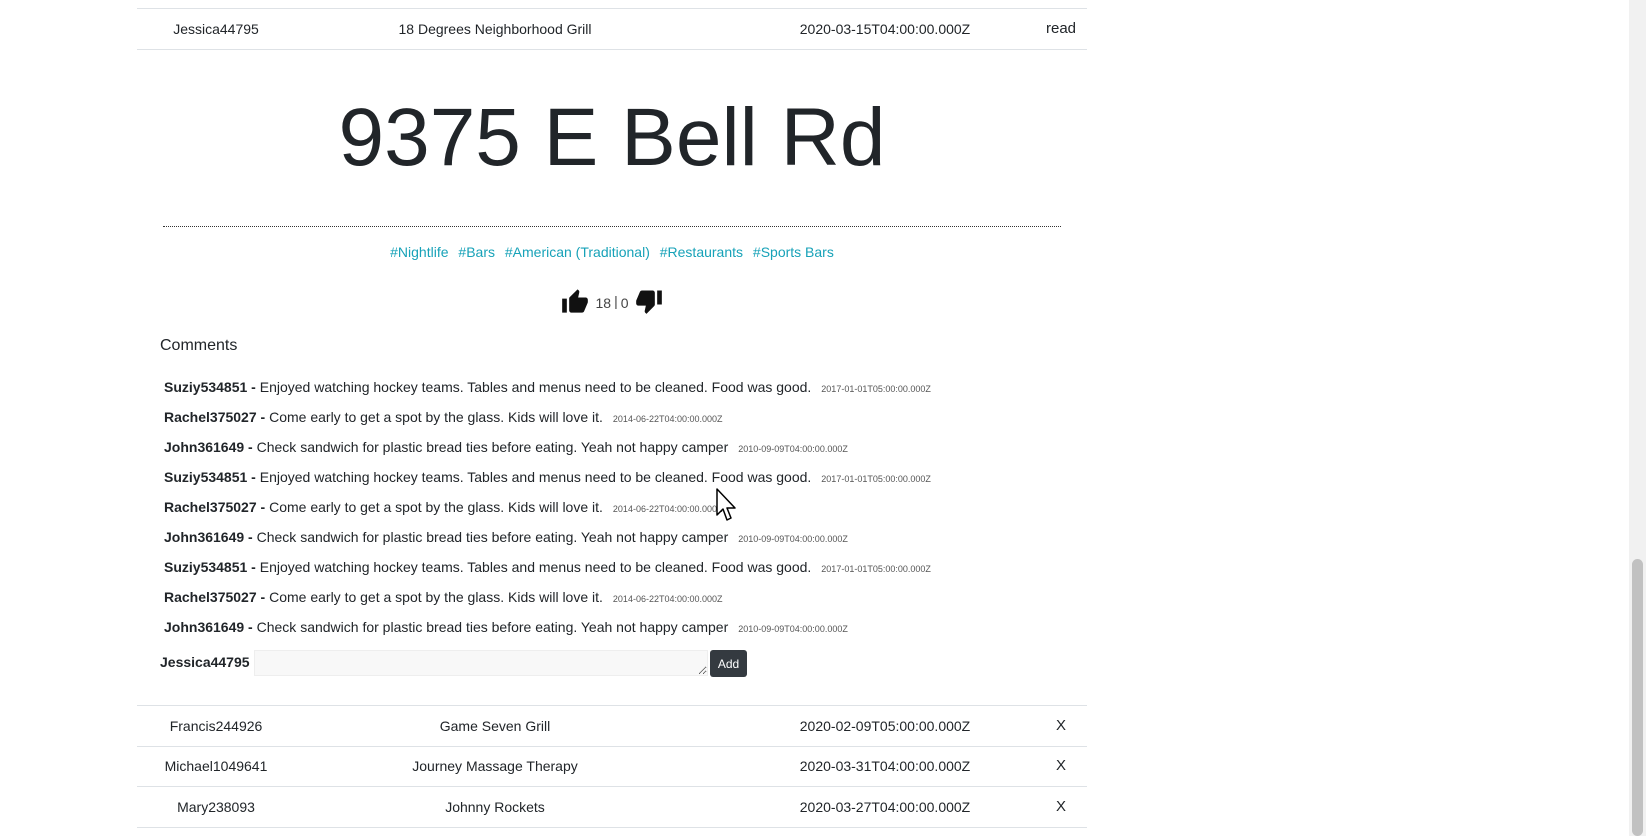 The width and height of the screenshot is (1646, 836). I want to click on business-address: 9375 E Bell Rd, so click(612, 137).